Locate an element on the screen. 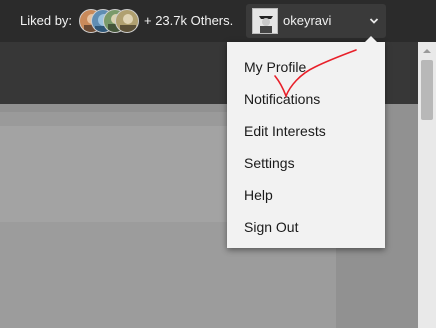 The height and width of the screenshot is (328, 436). menu-item-help: Help is located at coordinates (306, 195).